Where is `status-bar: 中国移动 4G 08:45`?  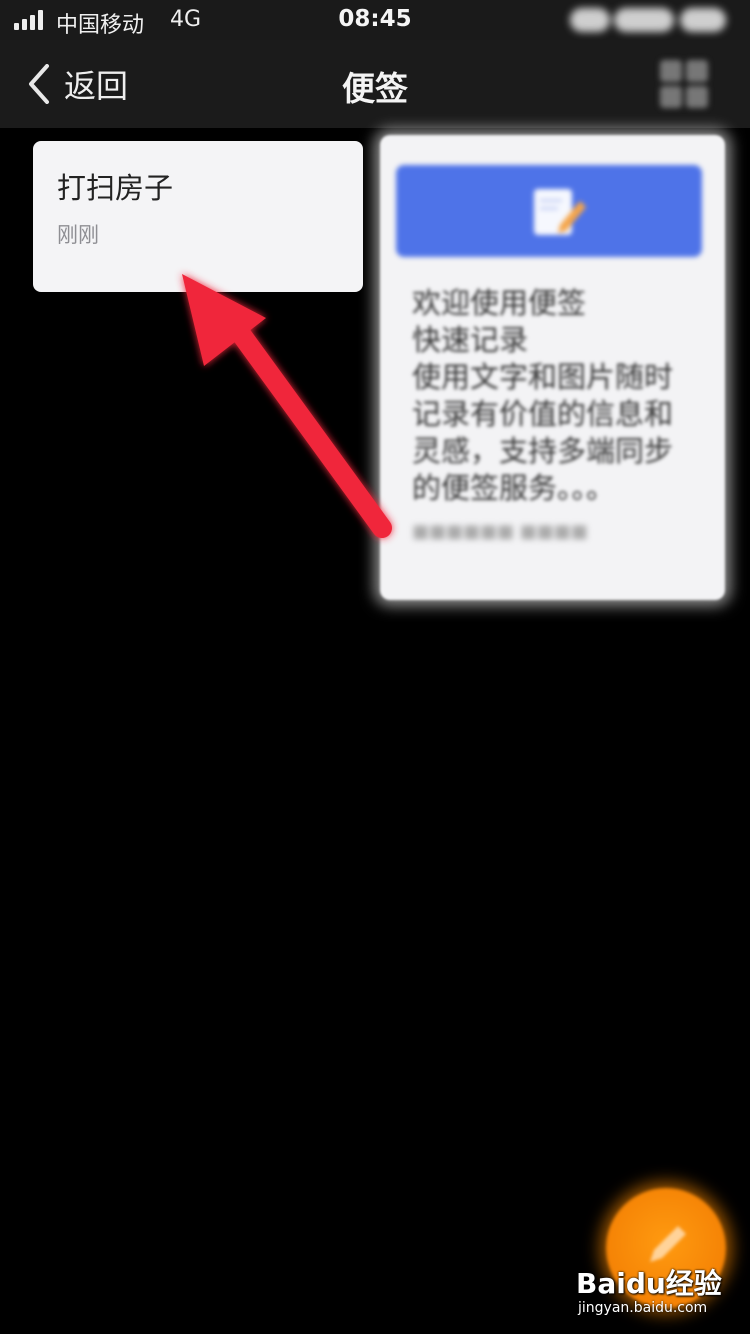 status-bar: 中国移动 4G 08:45 is located at coordinates (375, 20).